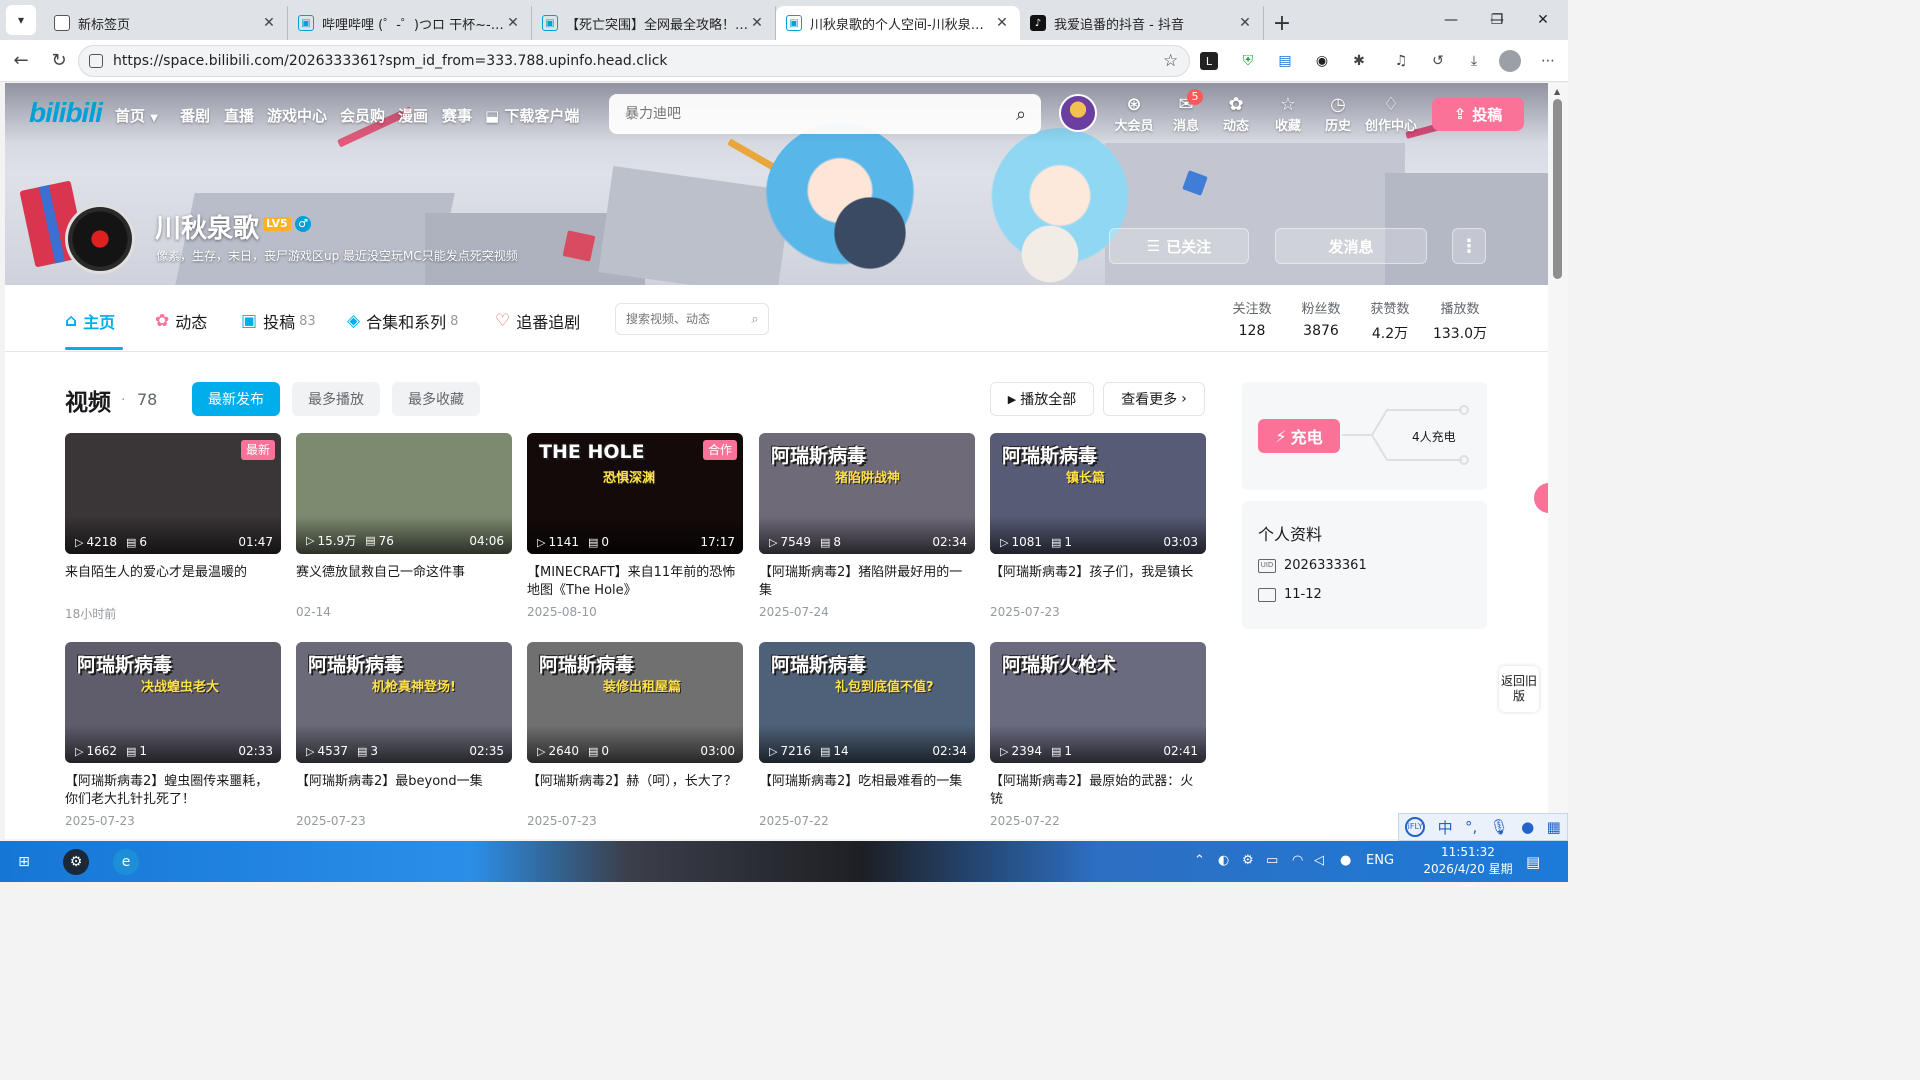 The width and height of the screenshot is (1920, 1080). Describe the element at coordinates (1176, 61) in the screenshot. I see `favorite-star-icon: ☆` at that location.